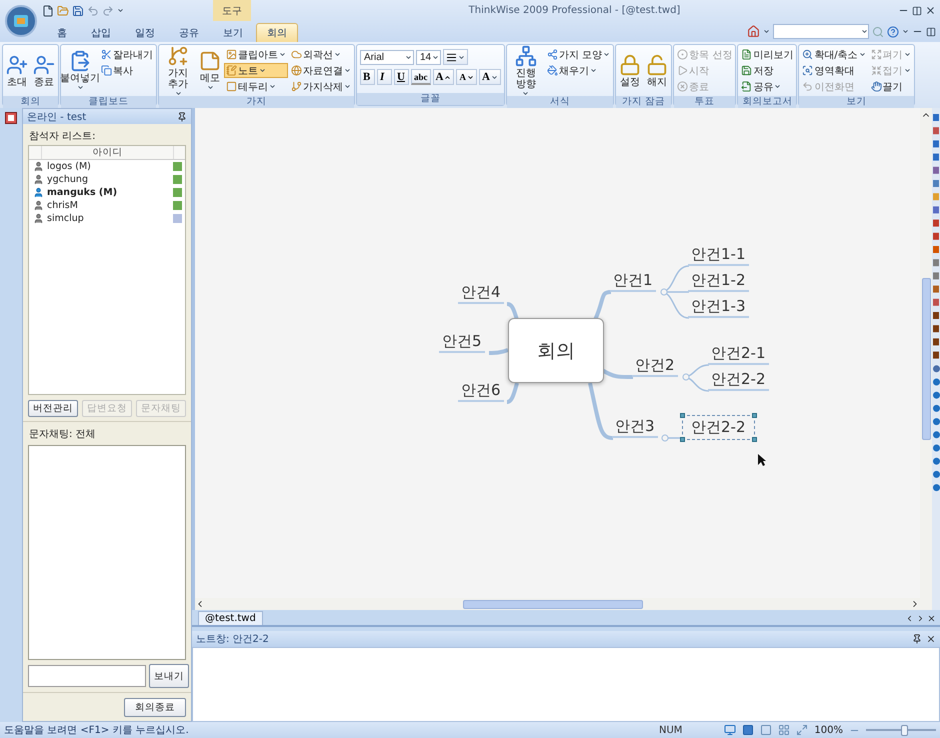 This screenshot has width=940, height=738. I want to click on ribbon-button: 메모, so click(210, 70).